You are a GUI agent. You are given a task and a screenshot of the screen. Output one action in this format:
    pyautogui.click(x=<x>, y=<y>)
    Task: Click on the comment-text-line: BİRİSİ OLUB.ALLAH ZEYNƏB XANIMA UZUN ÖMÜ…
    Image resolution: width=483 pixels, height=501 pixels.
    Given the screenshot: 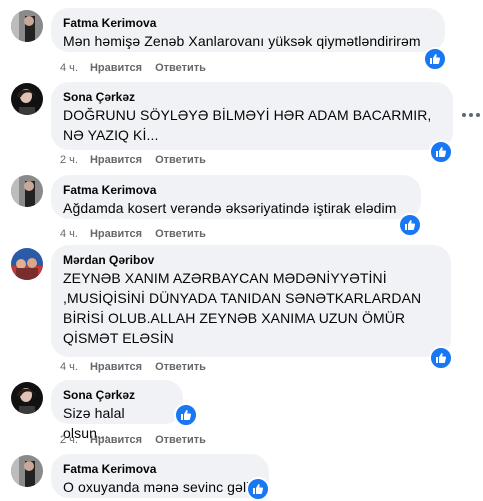 What is the action you would take?
    pyautogui.click(x=234, y=318)
    